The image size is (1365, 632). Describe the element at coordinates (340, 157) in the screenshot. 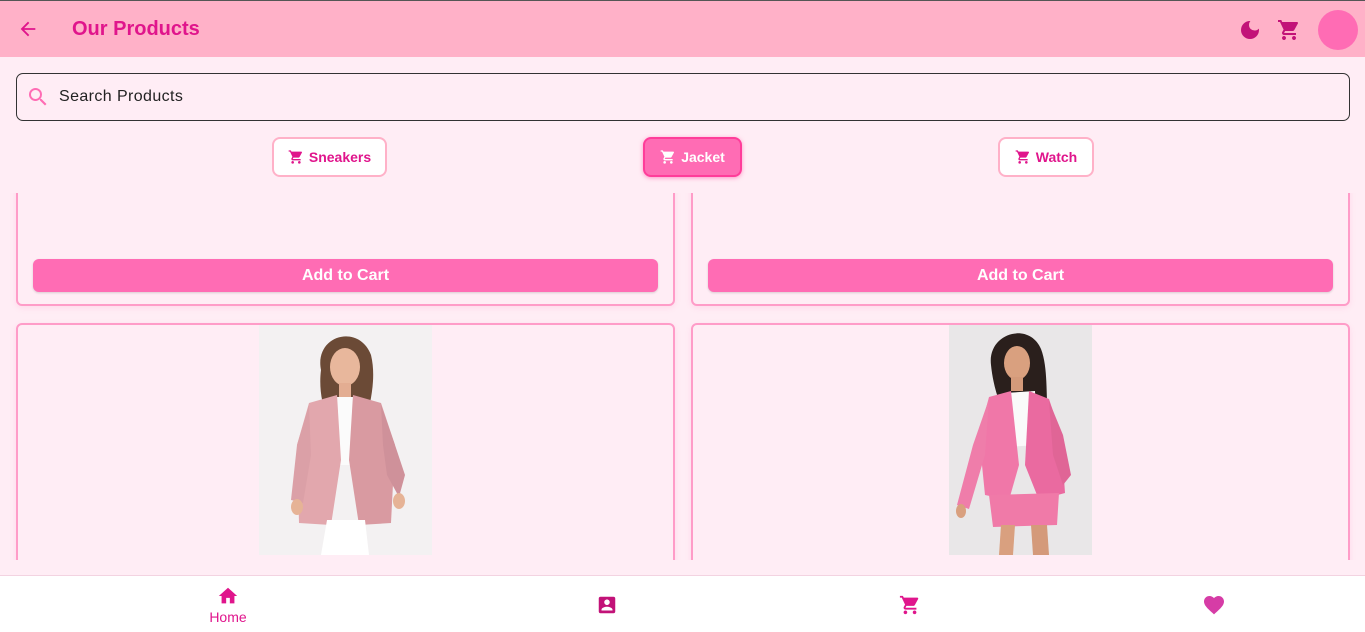

I see `chip-label: Sneakers` at that location.